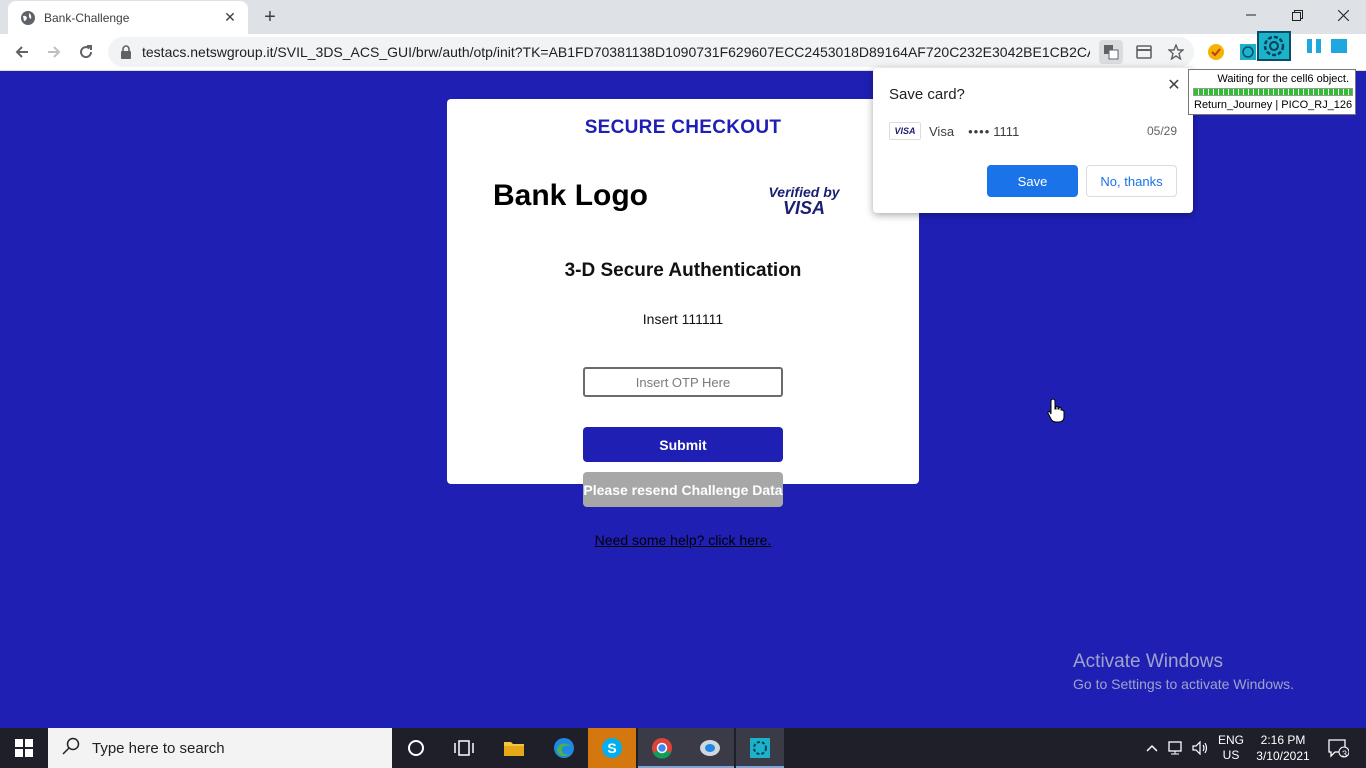 The image size is (1366, 768). What do you see at coordinates (1111, 52) in the screenshot?
I see `translate-icon` at bounding box center [1111, 52].